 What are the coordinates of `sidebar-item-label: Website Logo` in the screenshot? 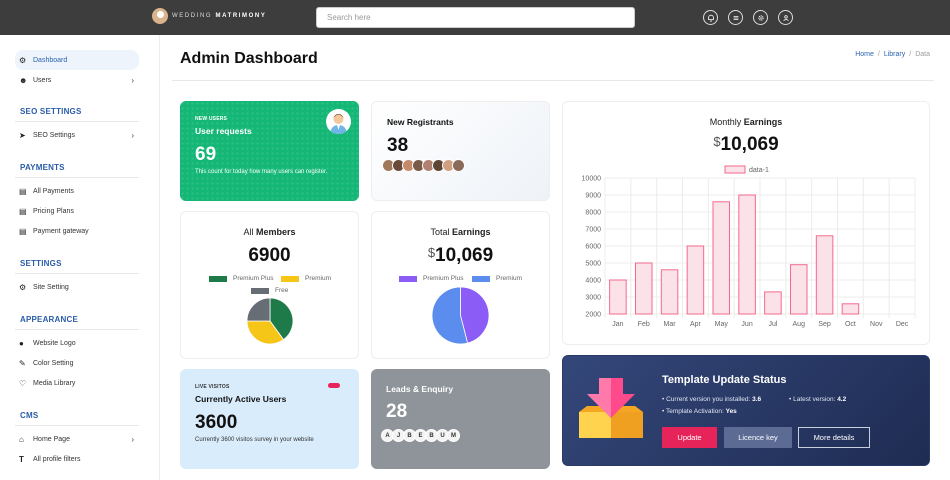 It's located at (54, 343).